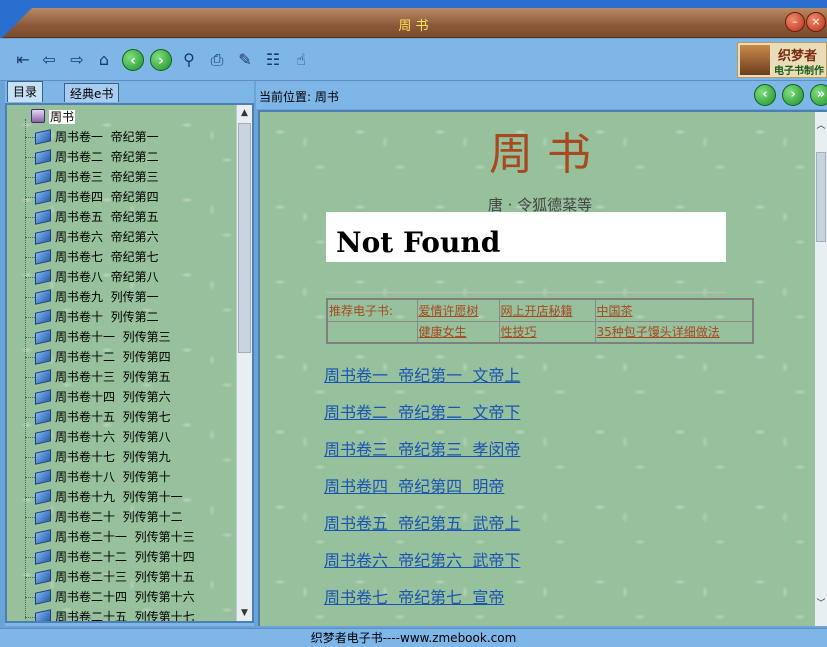  What do you see at coordinates (413, 26) in the screenshot?
I see `window-title: 周 书` at bounding box center [413, 26].